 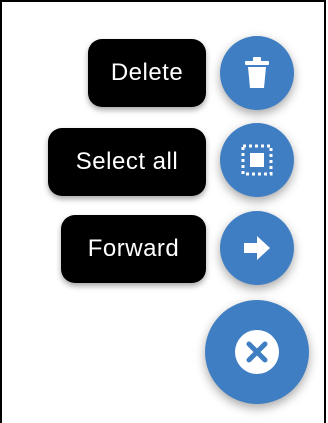 I want to click on delete-label: Delete, so click(x=147, y=73).